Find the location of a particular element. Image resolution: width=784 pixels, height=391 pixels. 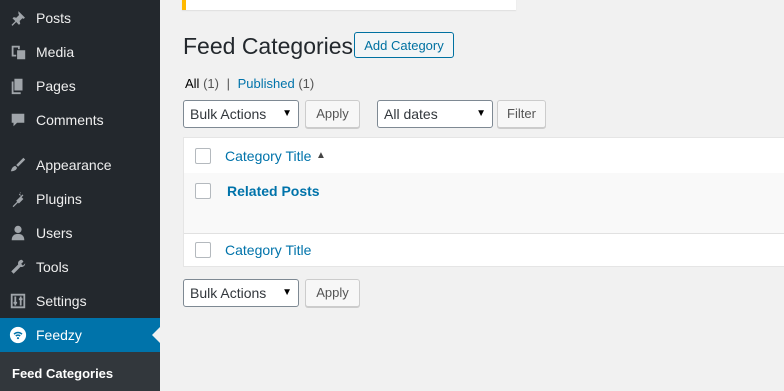

wifi-icon is located at coordinates (18, 335).